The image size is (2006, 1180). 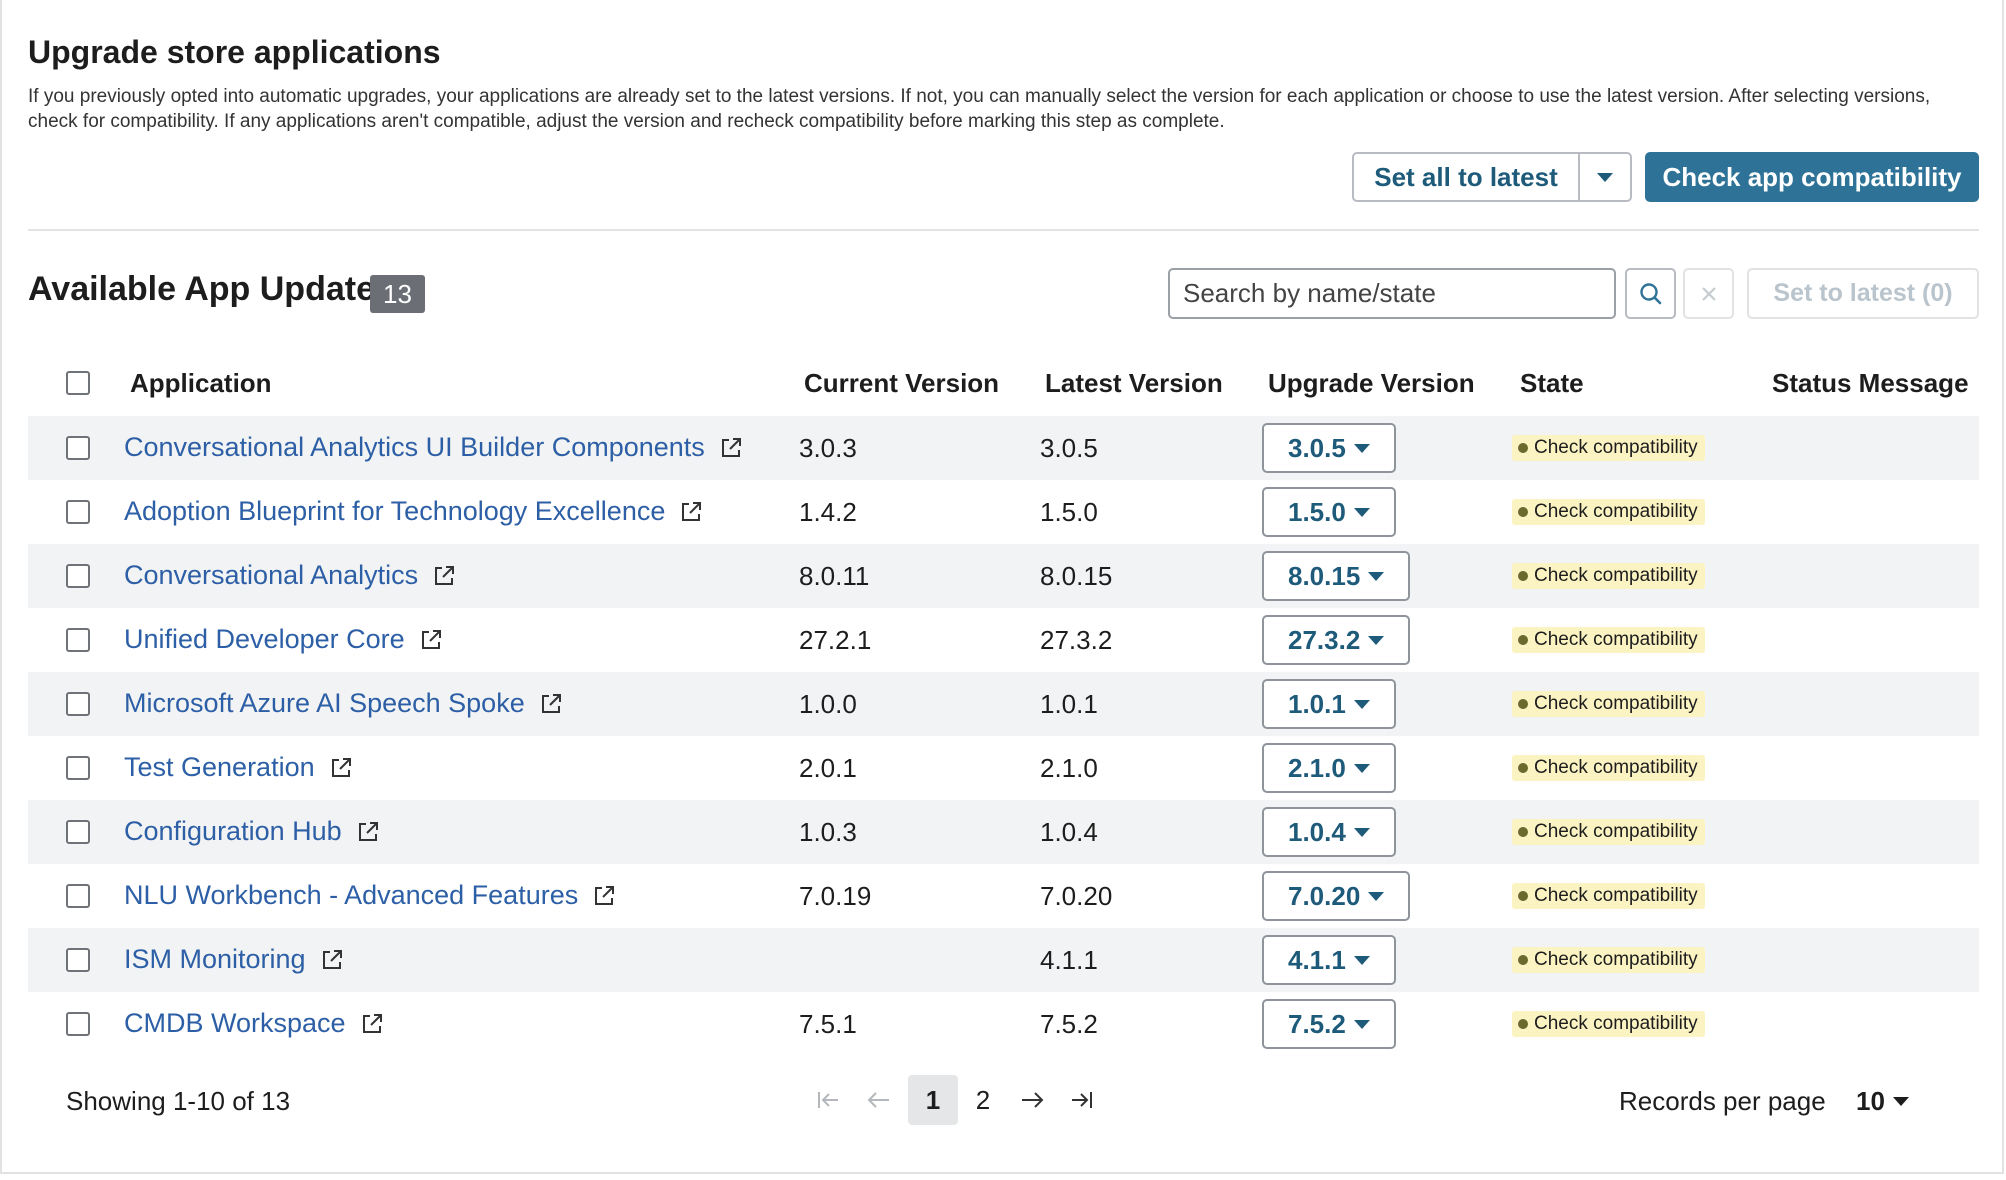 What do you see at coordinates (1317, 447) in the screenshot?
I see `upgrade-version-value: 3.0.5` at bounding box center [1317, 447].